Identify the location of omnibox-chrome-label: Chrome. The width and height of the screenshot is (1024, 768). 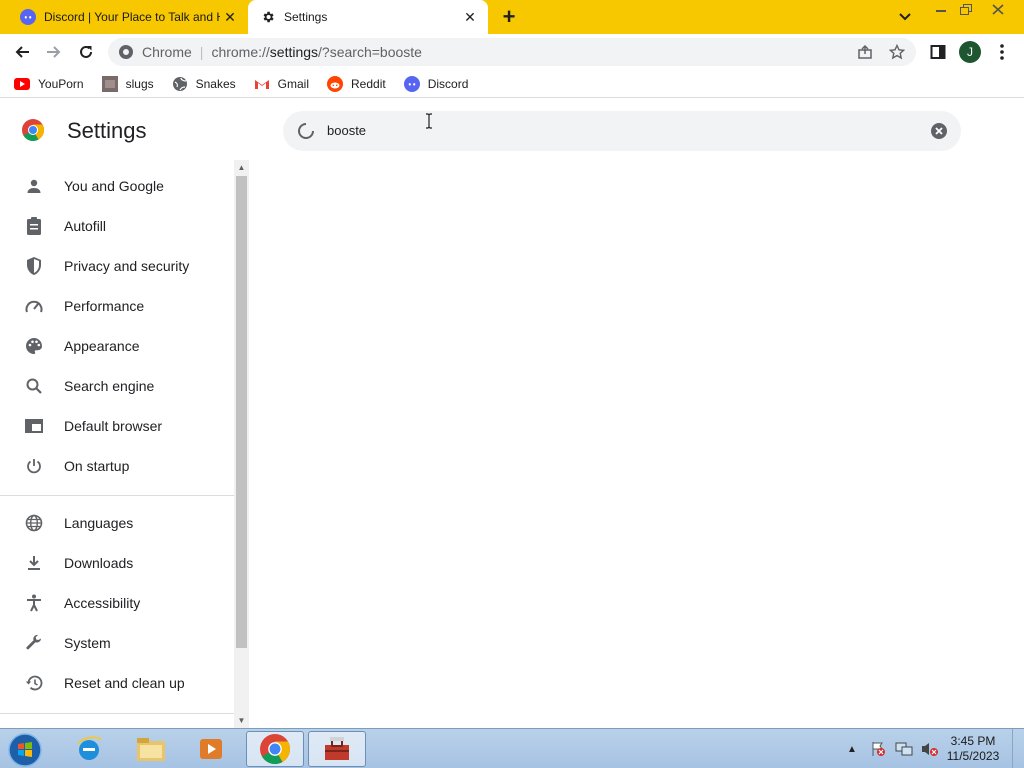
(167, 52).